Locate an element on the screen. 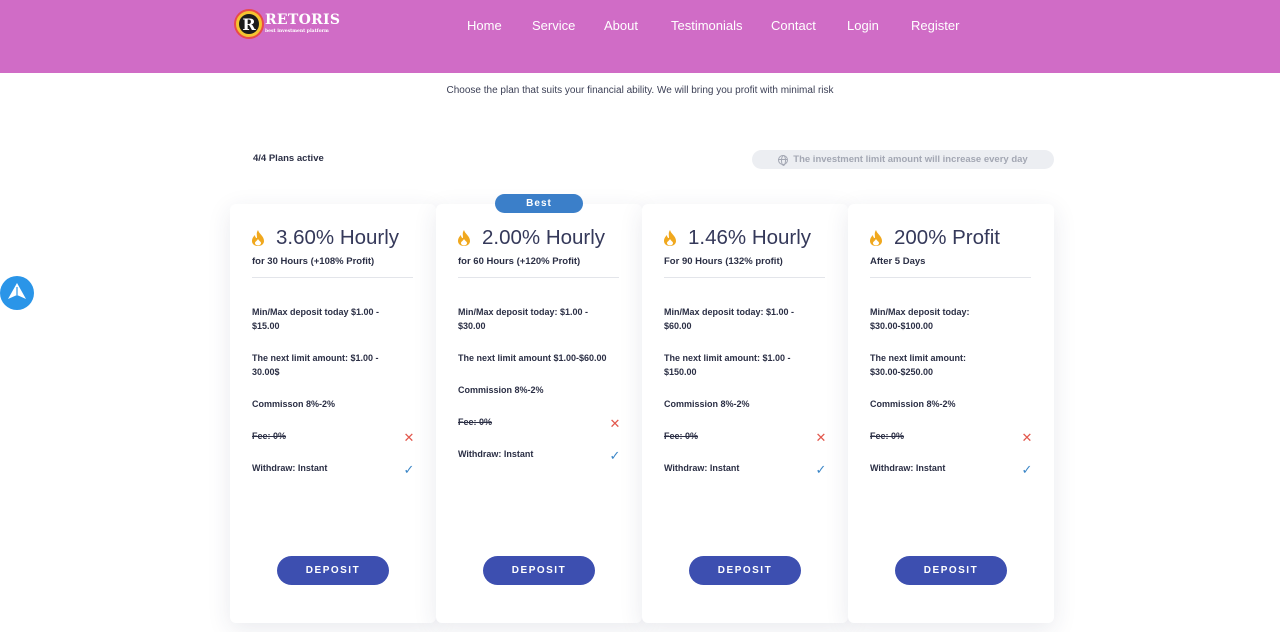 The height and width of the screenshot is (632, 1280). deposit-limits: Min/Max deposit today $1.00 - $15.00 is located at coordinates (316, 319).